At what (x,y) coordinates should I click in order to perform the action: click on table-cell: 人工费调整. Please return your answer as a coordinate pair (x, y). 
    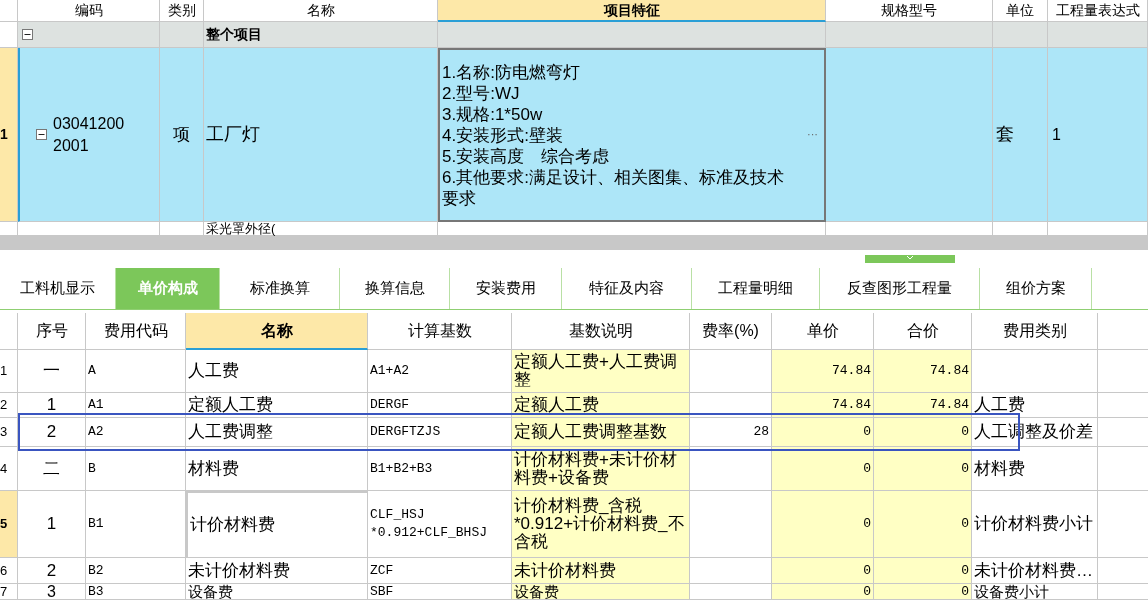
    Looking at the image, I should click on (277, 432).